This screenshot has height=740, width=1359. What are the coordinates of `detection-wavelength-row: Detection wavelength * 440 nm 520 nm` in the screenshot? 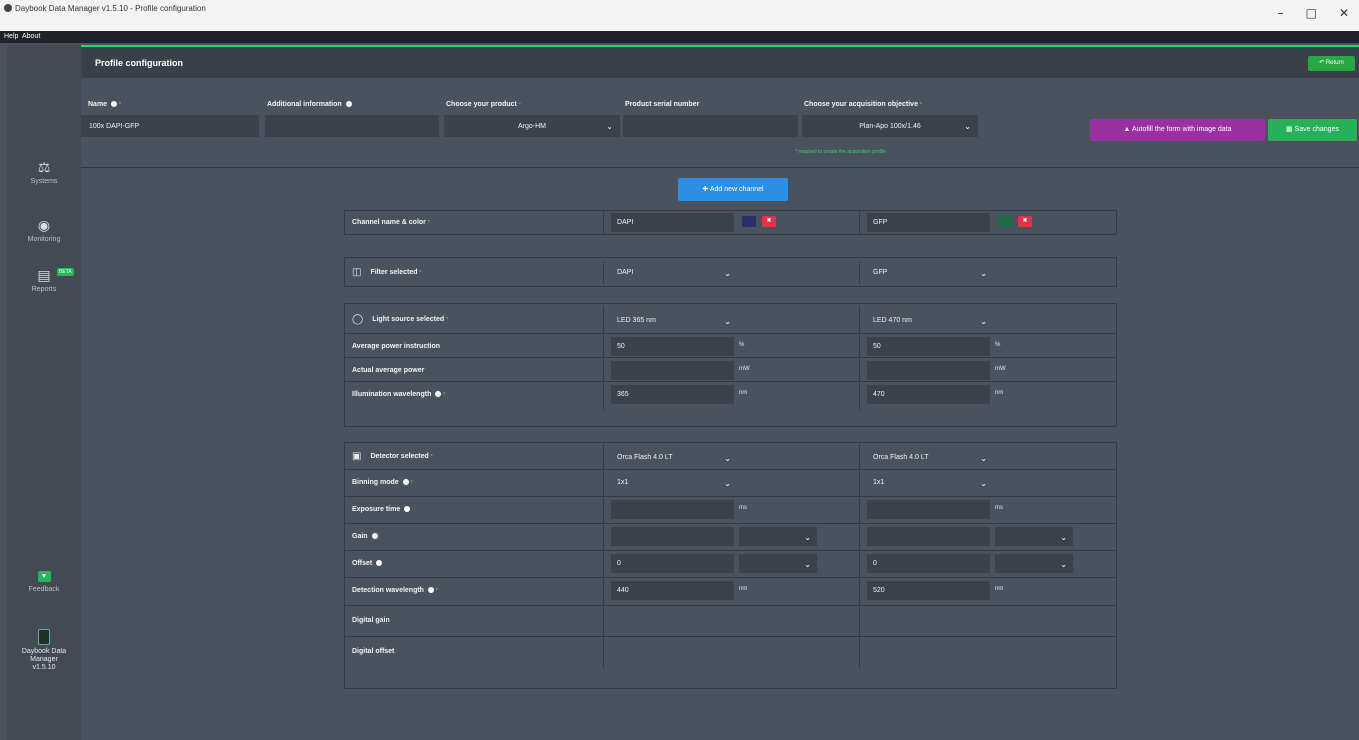 It's located at (730, 592).